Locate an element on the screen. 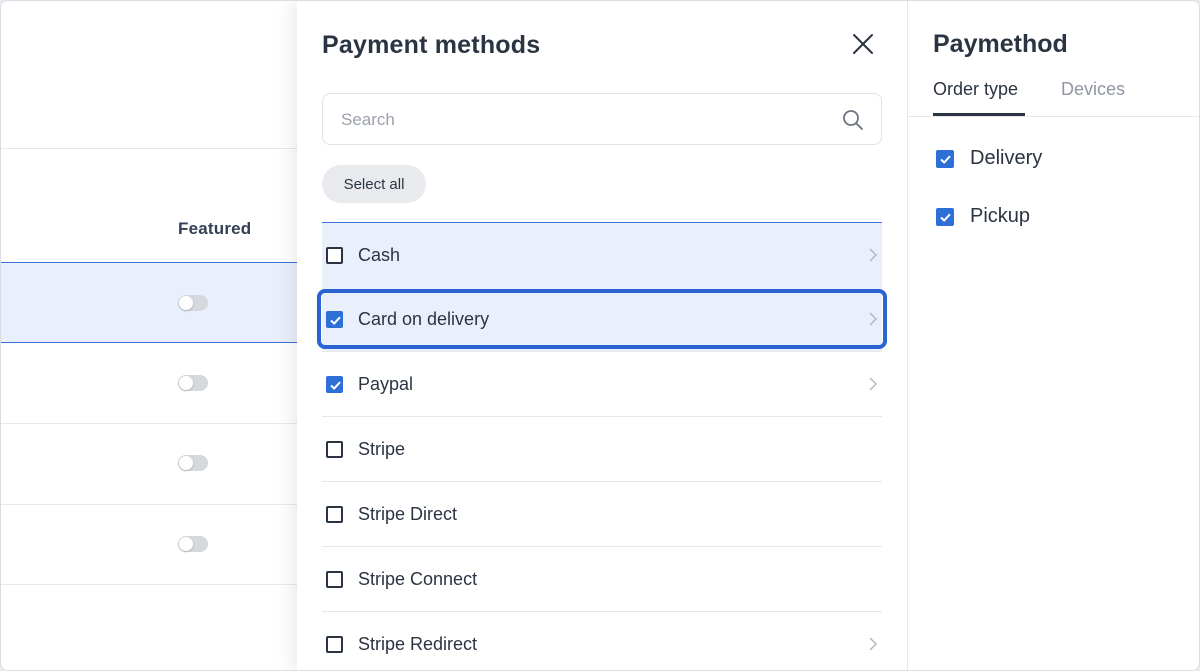 This screenshot has height=671, width=1200. list-item-cash: Cash is located at coordinates (602, 254).